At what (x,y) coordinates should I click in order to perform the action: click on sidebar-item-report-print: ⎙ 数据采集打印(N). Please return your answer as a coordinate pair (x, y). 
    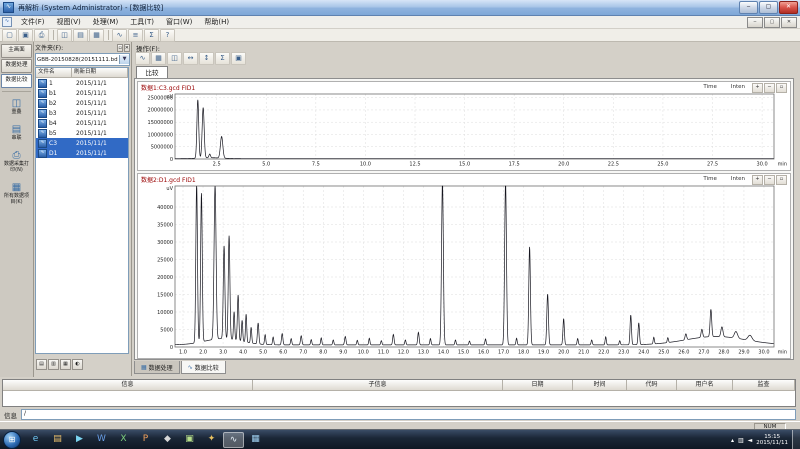
    Looking at the image, I should click on (16, 161).